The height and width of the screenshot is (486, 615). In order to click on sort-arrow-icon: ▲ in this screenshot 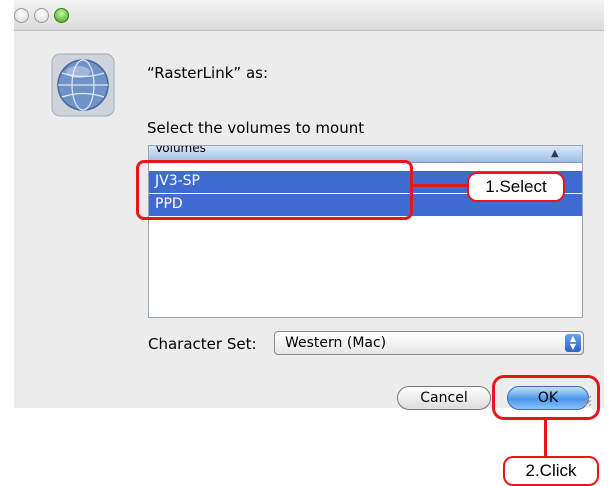, I will do `click(555, 153)`.